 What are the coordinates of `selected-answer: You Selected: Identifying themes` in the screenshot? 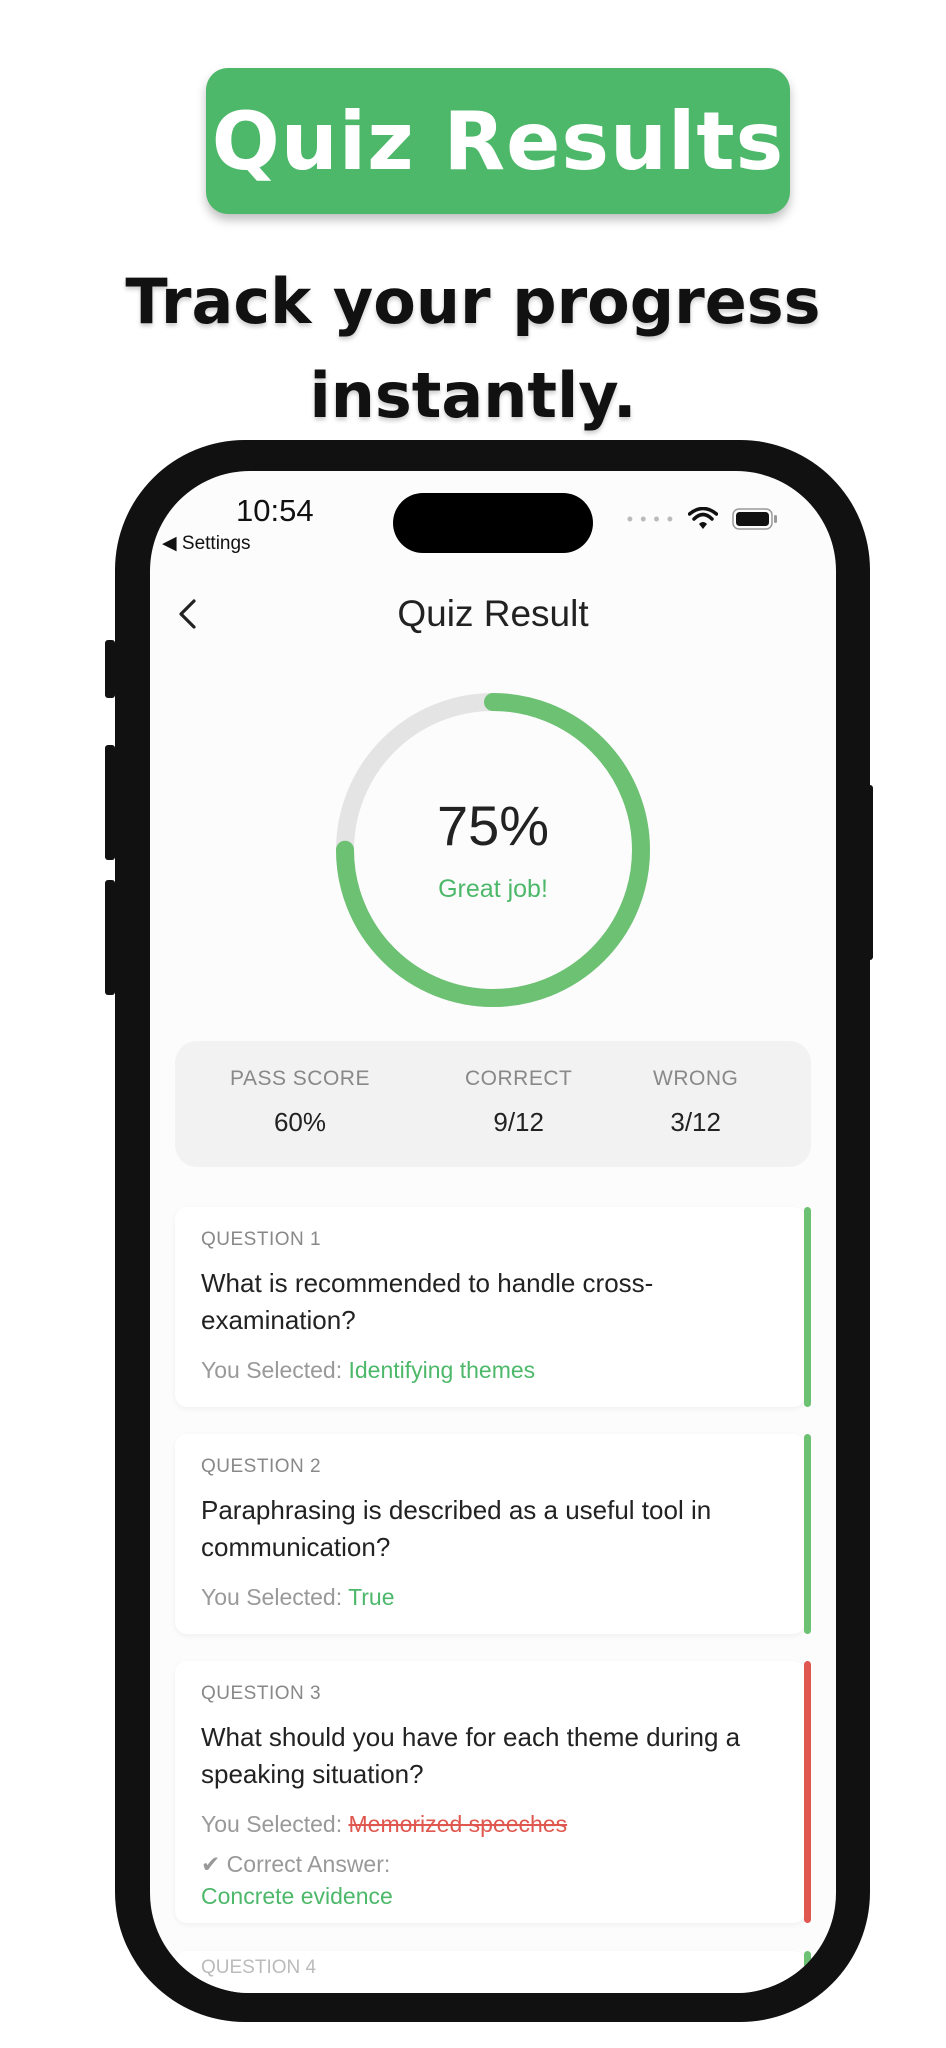 It's located at (368, 1370).